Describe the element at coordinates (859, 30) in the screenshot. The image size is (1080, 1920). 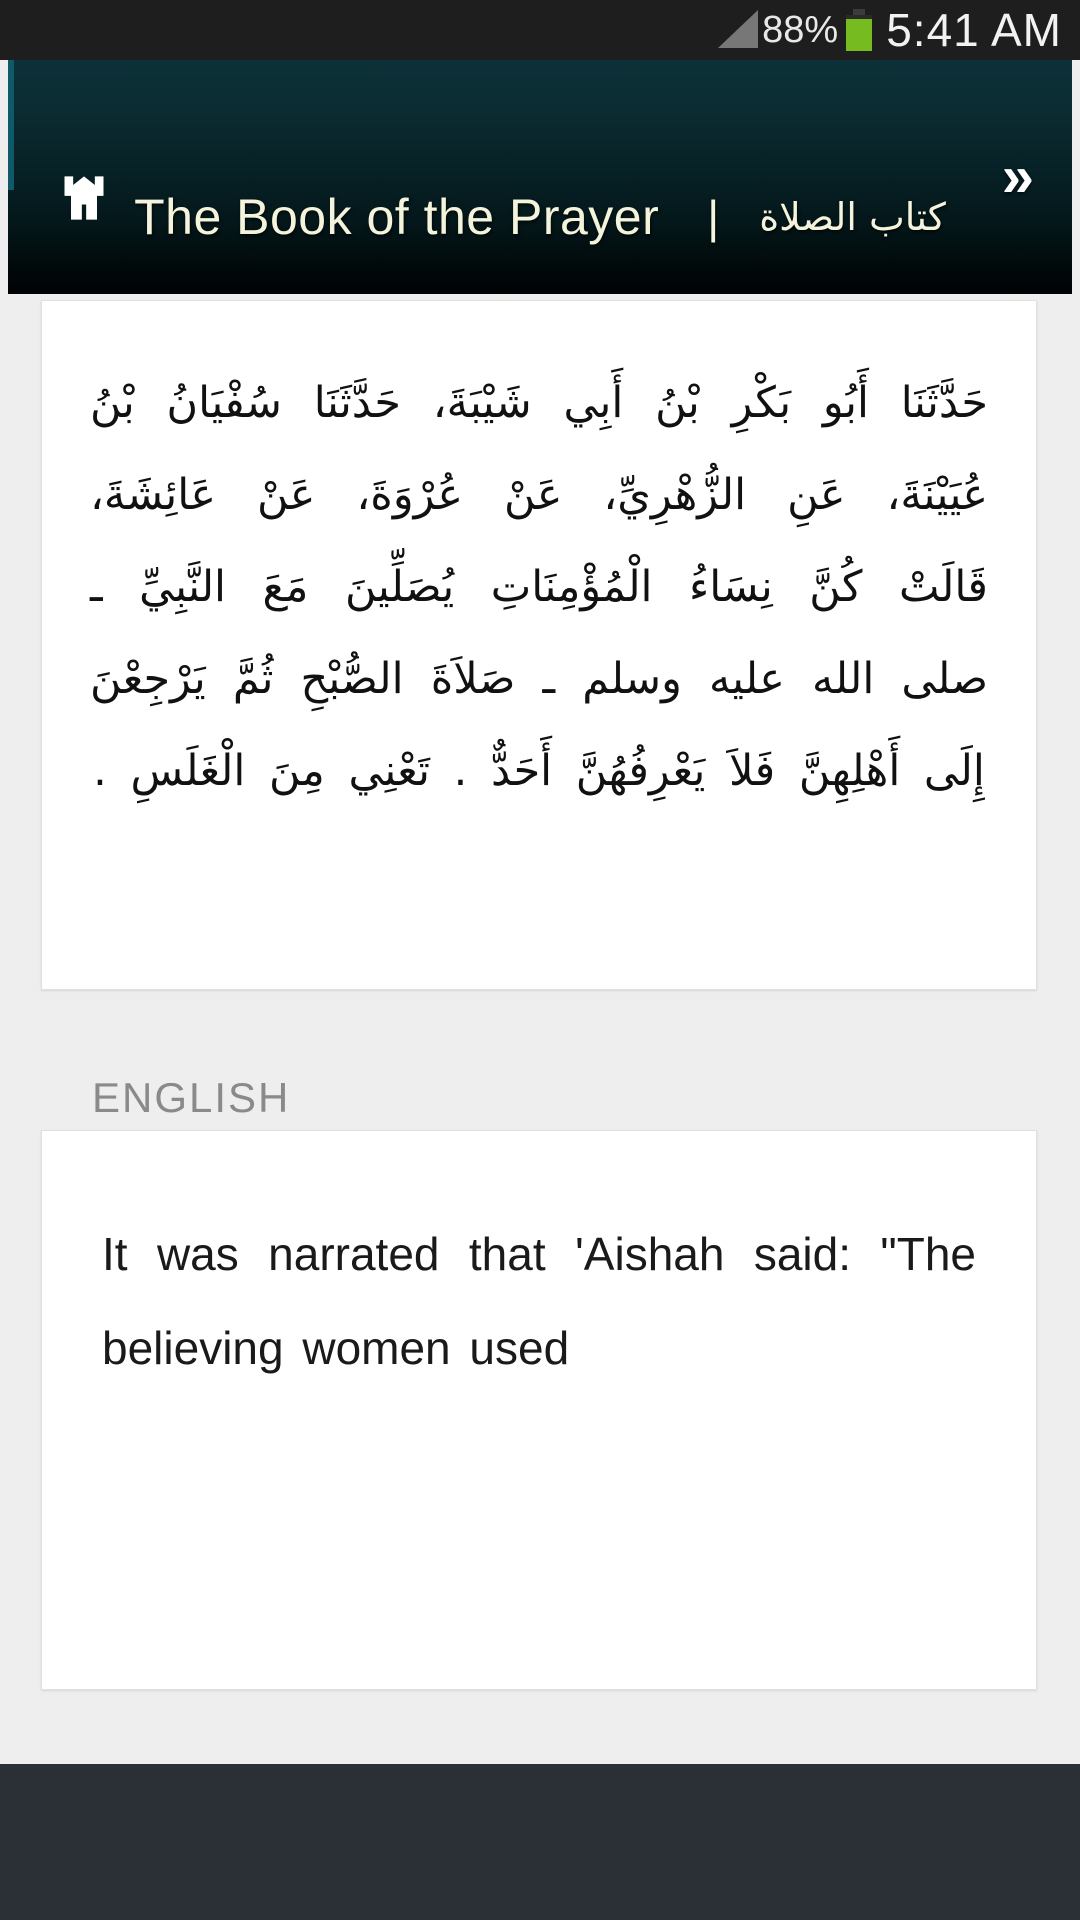
I see `battery-icon` at that location.